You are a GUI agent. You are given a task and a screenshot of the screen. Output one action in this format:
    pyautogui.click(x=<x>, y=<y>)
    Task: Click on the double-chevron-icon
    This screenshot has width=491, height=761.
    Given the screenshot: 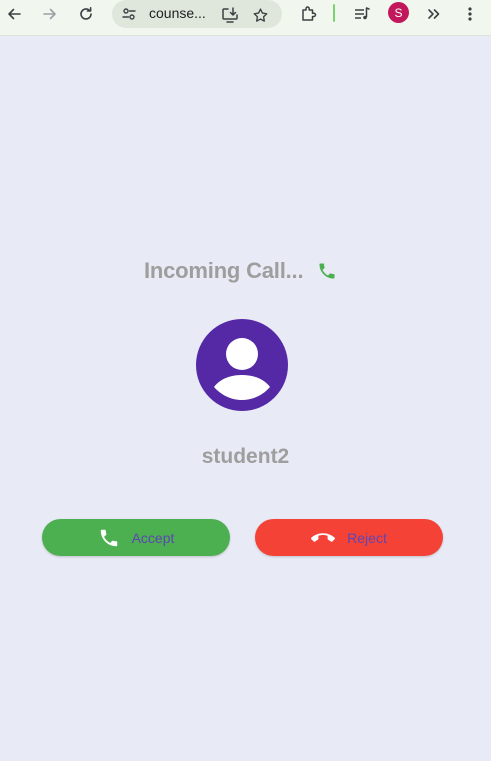 What is the action you would take?
    pyautogui.click(x=434, y=14)
    